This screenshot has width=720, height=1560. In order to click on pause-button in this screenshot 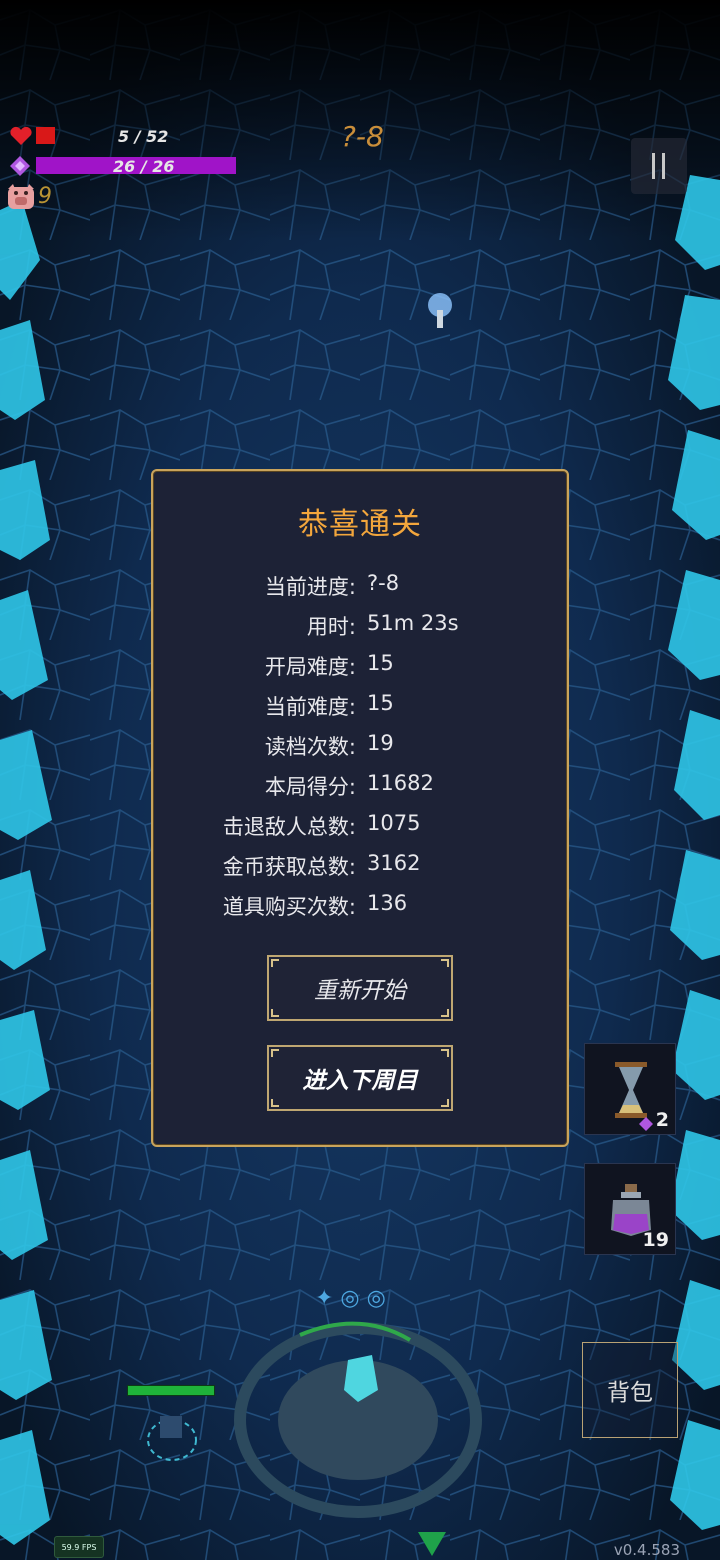, I will do `click(659, 166)`.